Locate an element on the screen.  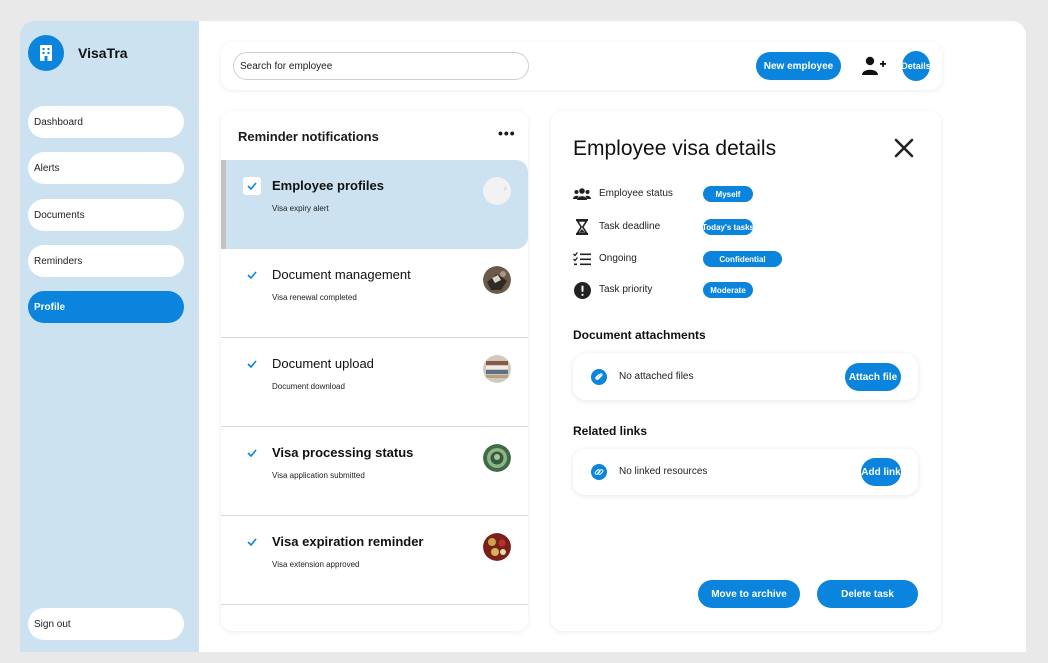
attachments-empty-text: No attached files is located at coordinates (656, 376).